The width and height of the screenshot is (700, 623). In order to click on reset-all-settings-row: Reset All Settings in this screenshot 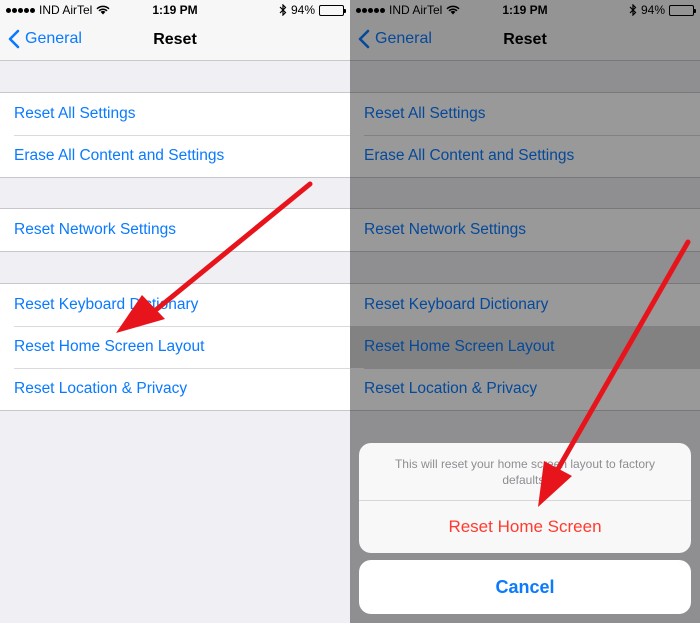, I will do `click(175, 114)`.